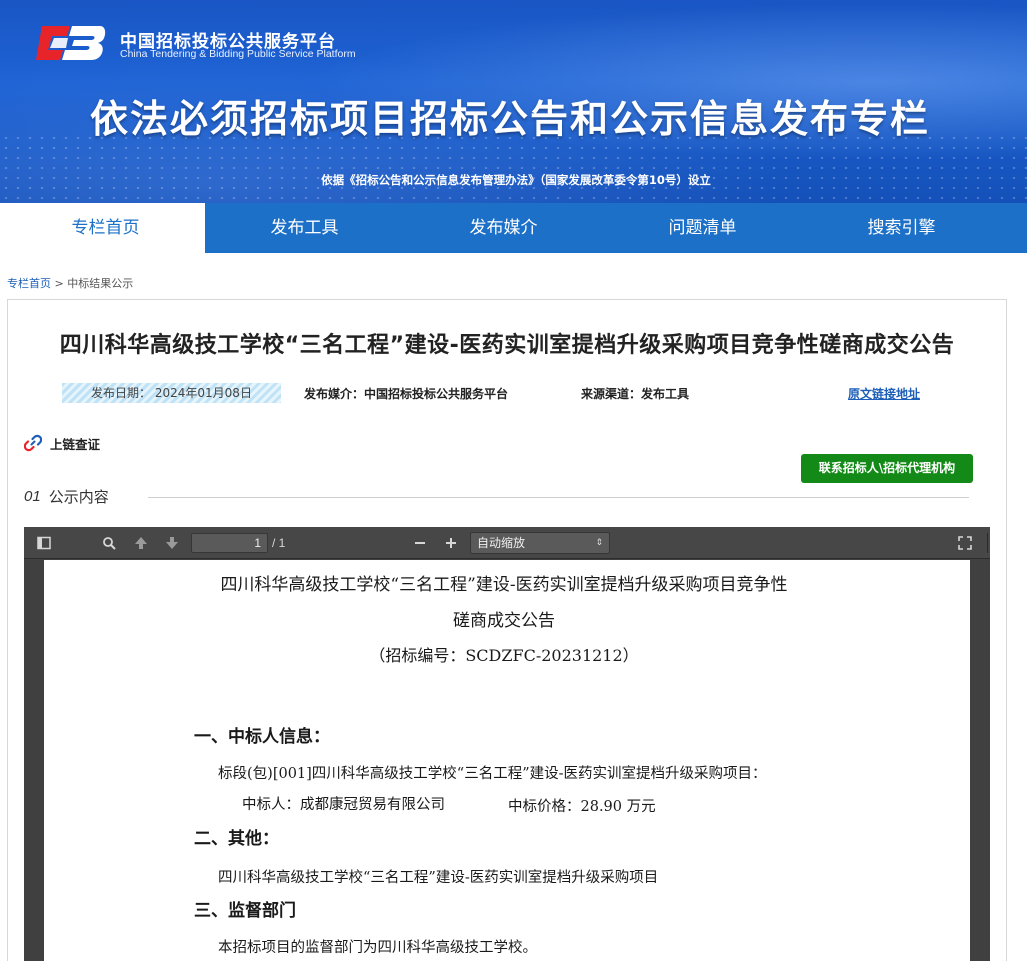 The image size is (1027, 961). What do you see at coordinates (987, 543) in the screenshot?
I see `toolbar-separator` at bounding box center [987, 543].